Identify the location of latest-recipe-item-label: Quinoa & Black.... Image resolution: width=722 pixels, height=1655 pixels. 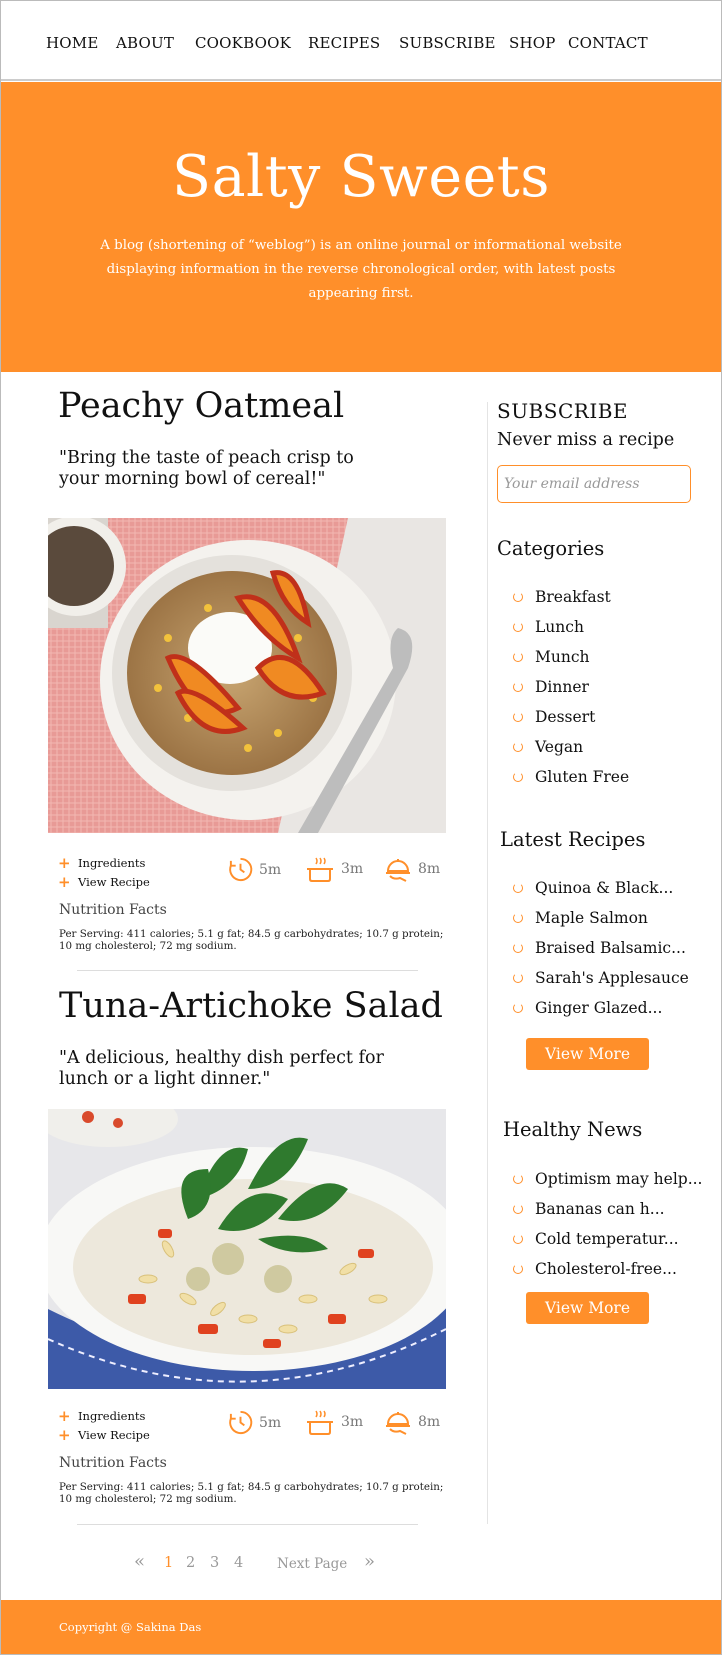
(604, 888).